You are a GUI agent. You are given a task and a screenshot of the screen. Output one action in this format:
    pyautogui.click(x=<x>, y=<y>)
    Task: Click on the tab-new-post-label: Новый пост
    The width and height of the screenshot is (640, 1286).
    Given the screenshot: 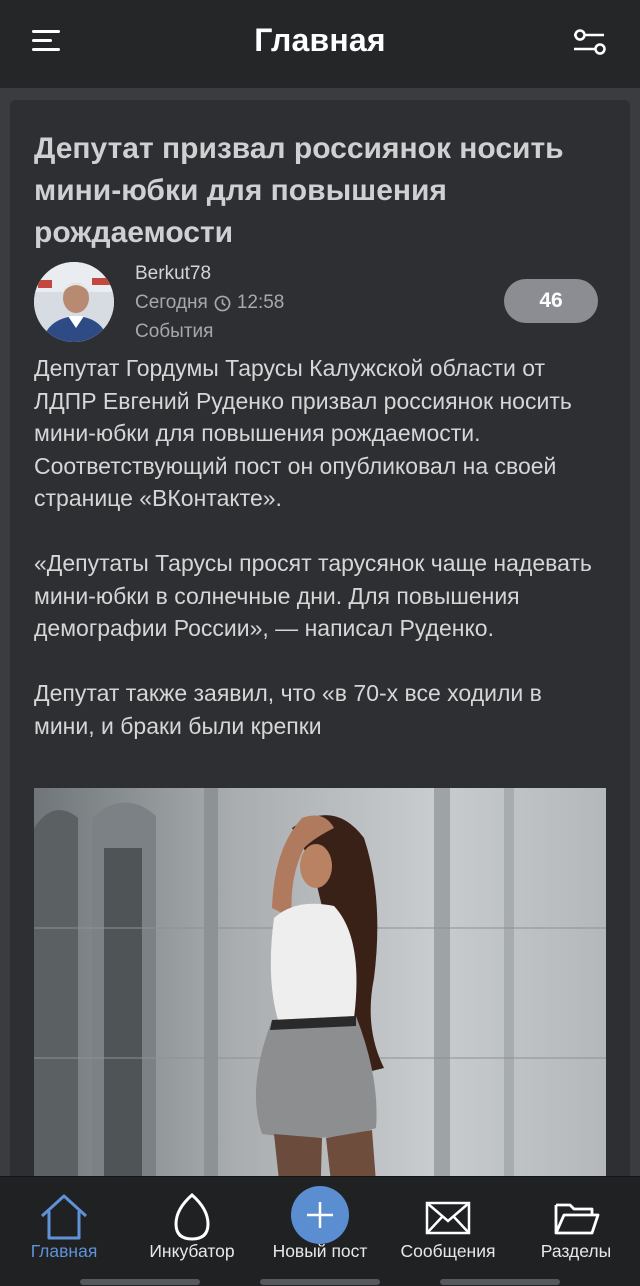 What is the action you would take?
    pyautogui.click(x=320, y=1251)
    